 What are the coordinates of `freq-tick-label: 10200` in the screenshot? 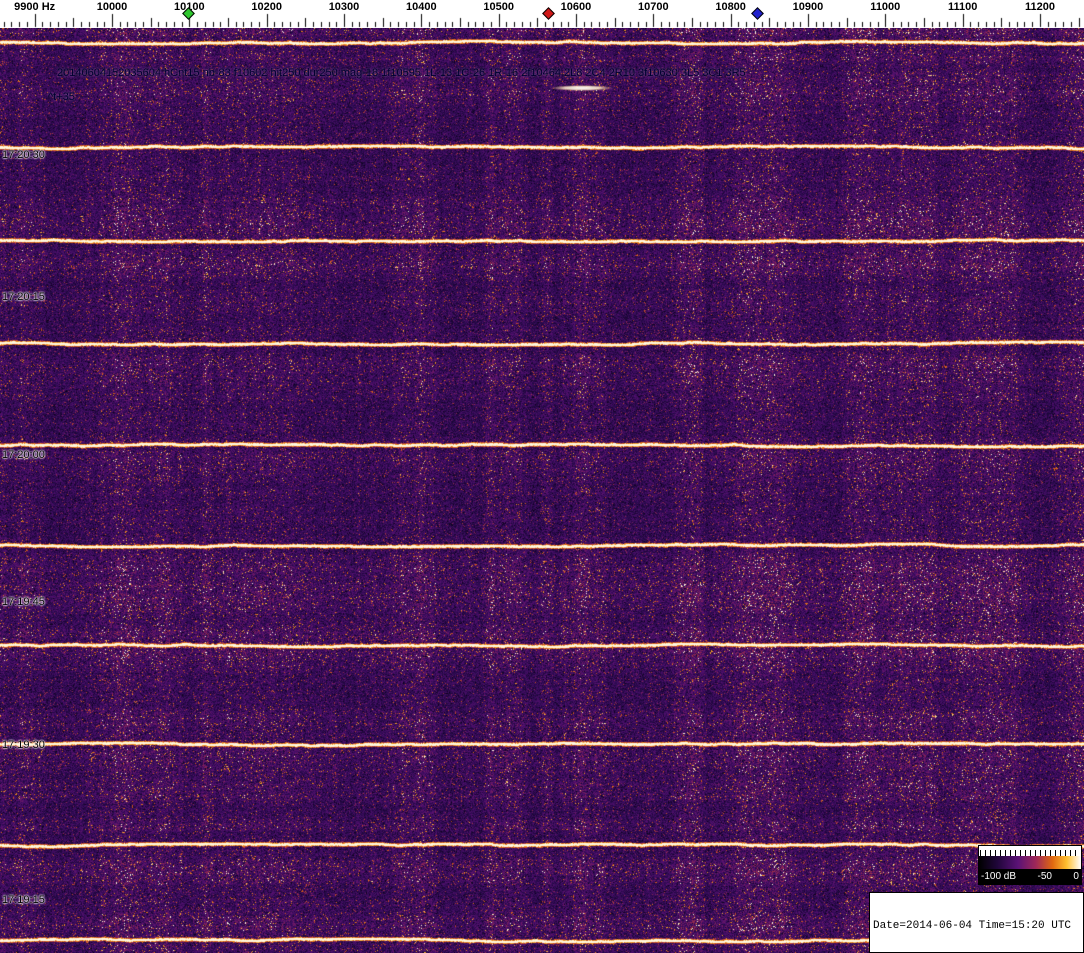 It's located at (266, 7).